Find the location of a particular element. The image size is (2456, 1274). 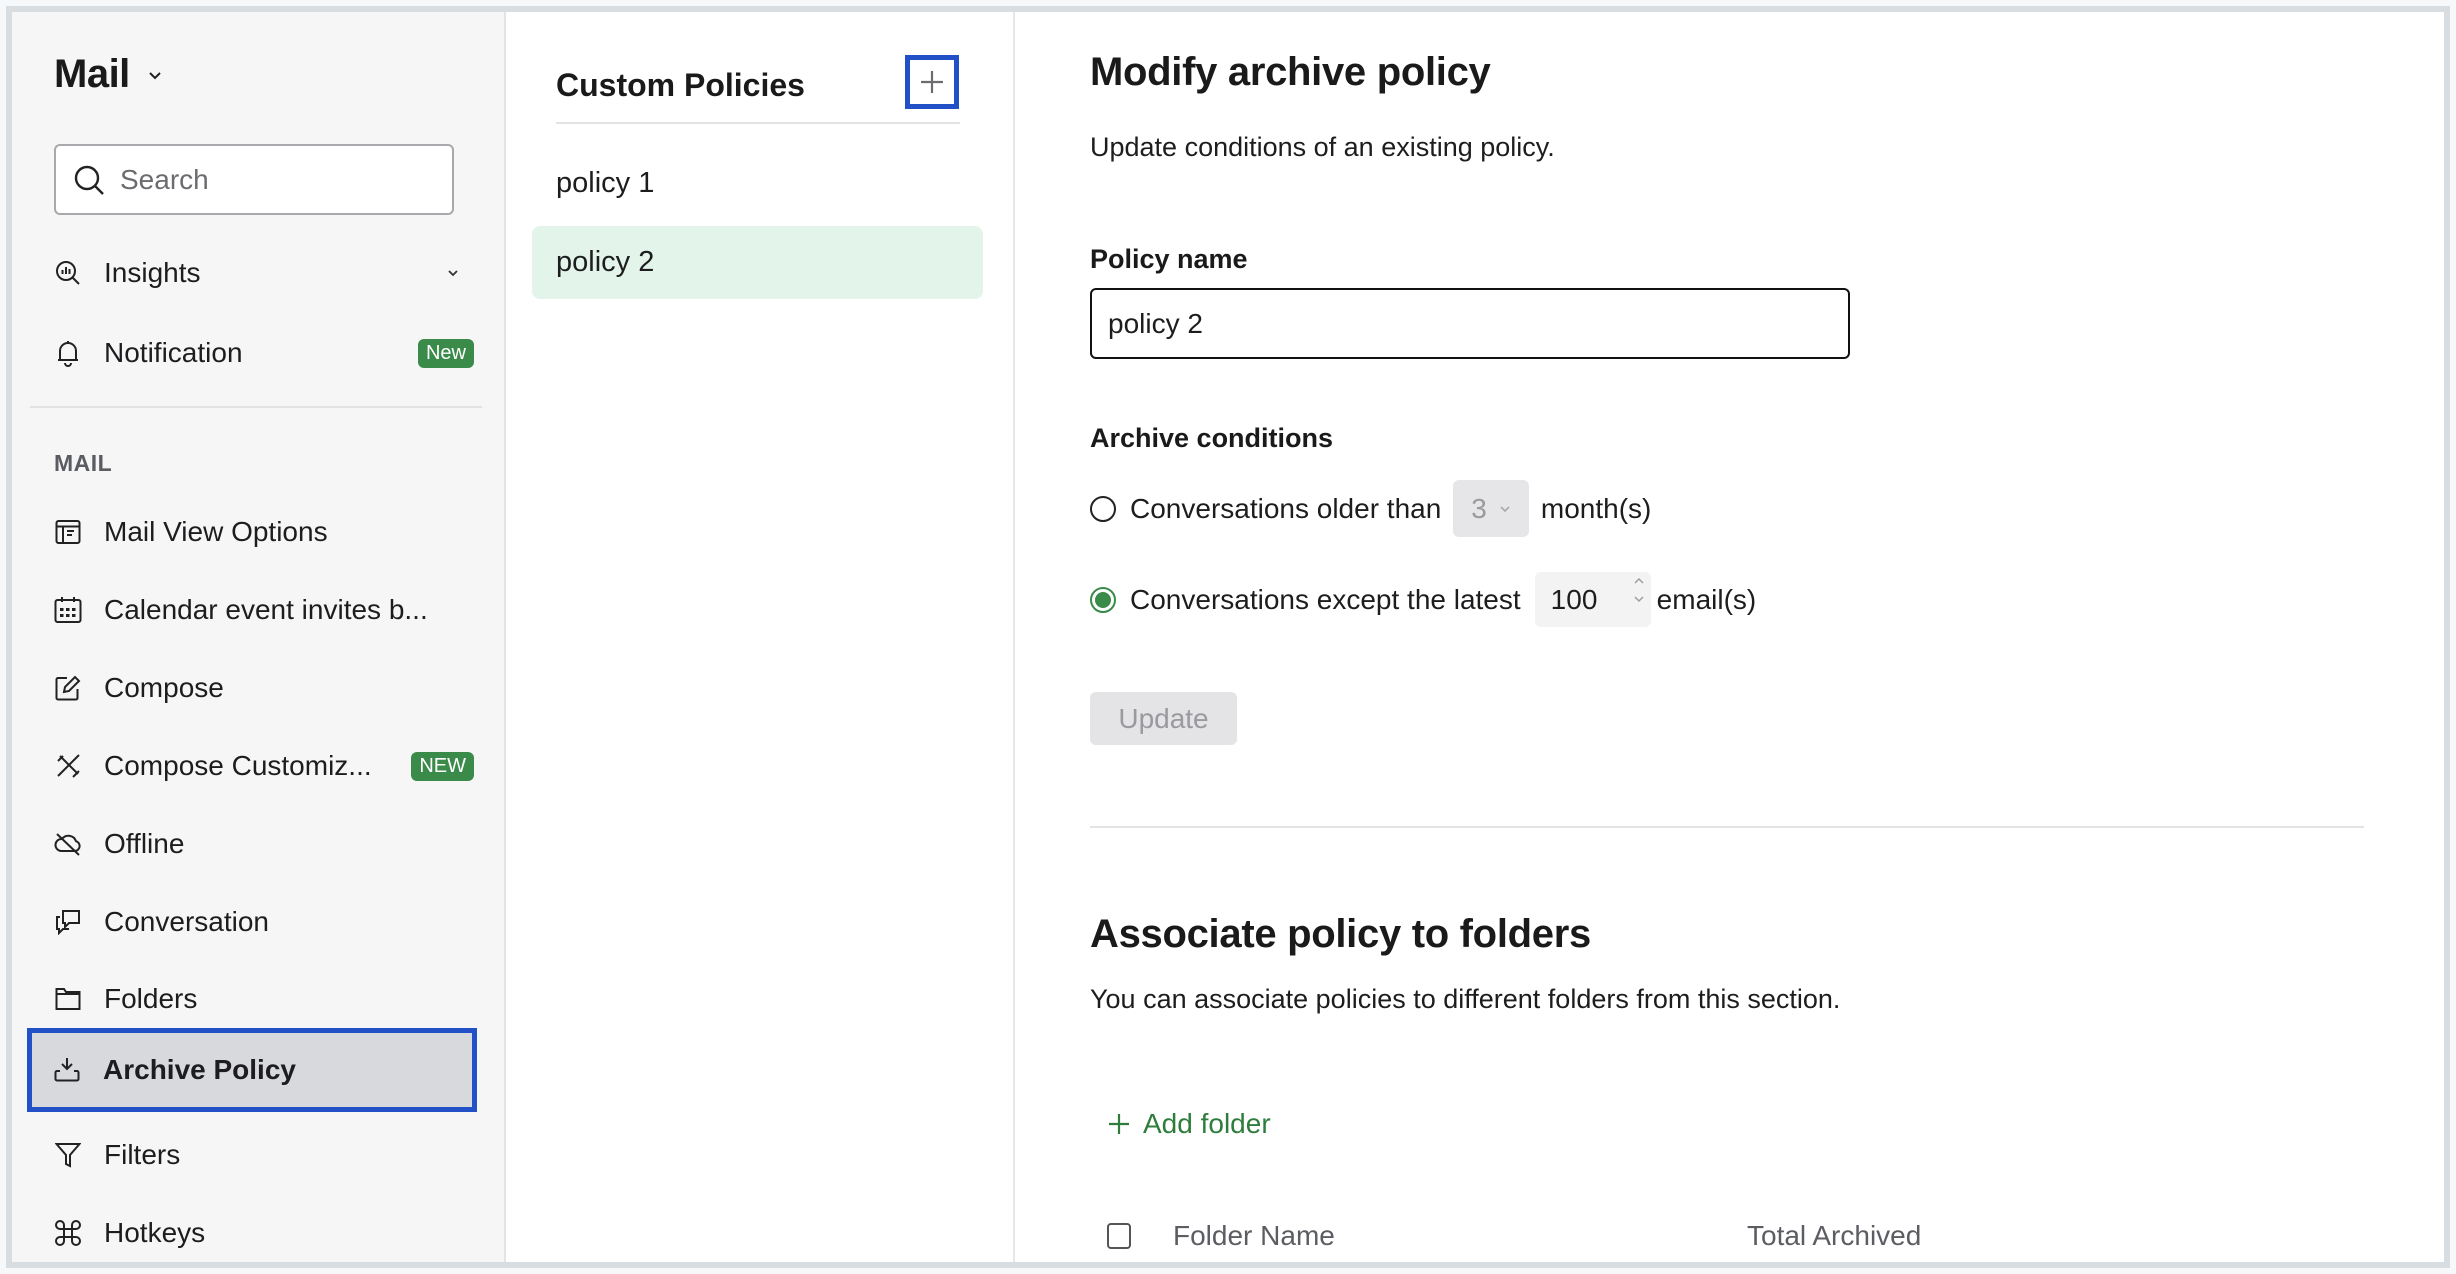

sidebar-item-archive-policy: Archive Policy is located at coordinates (252, 1070).